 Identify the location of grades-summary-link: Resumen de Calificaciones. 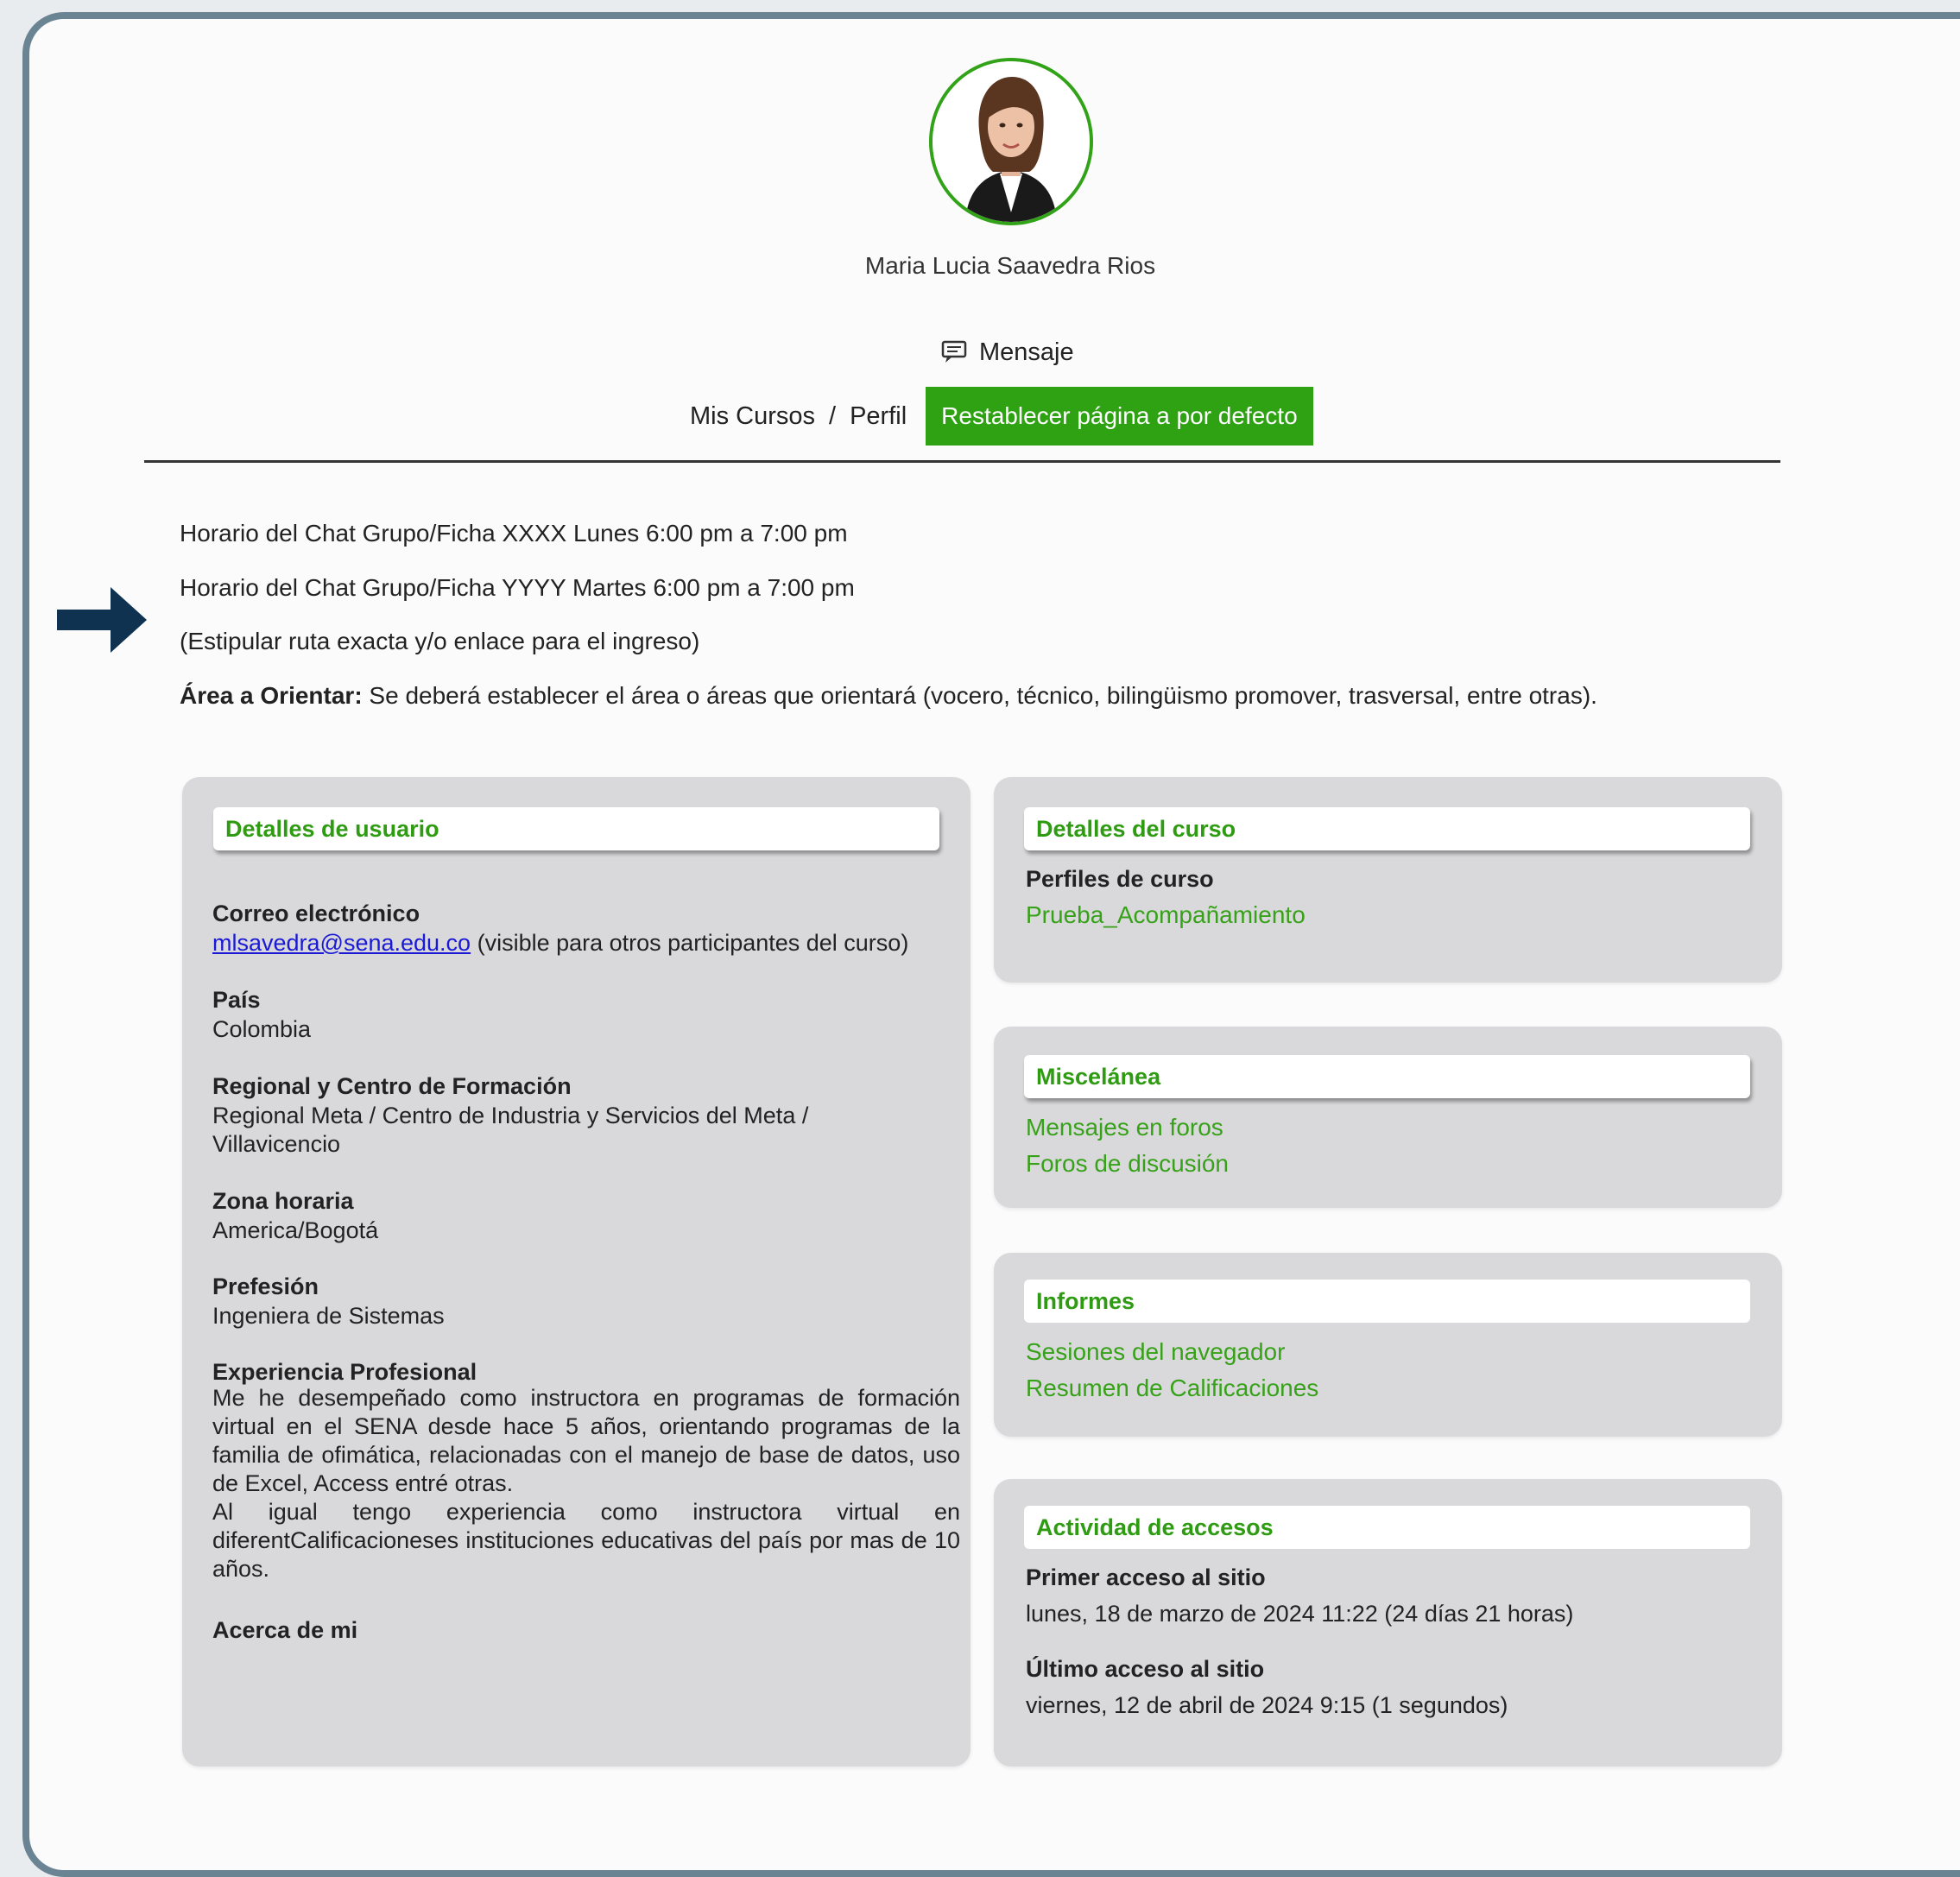
(1172, 1388).